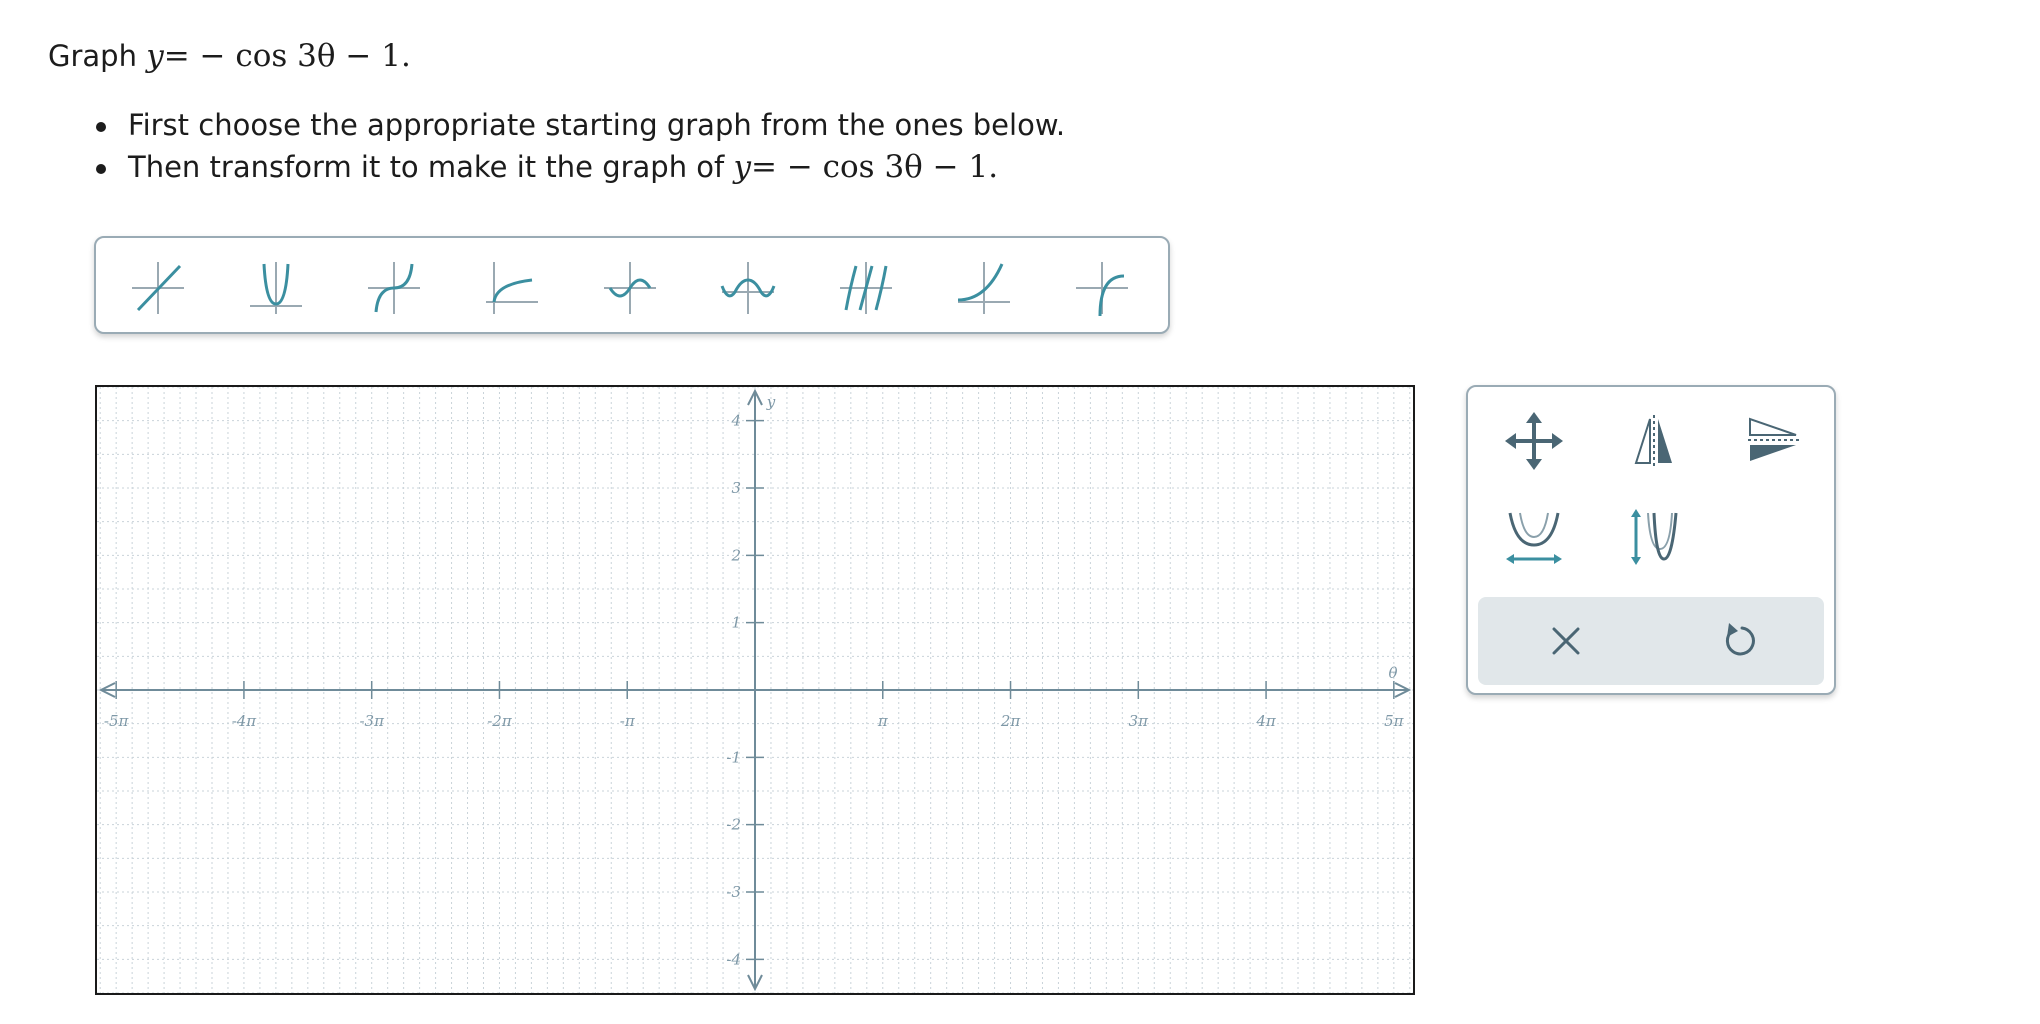  Describe the element at coordinates (883, 721) in the screenshot. I see `x-tick-label: π` at that location.